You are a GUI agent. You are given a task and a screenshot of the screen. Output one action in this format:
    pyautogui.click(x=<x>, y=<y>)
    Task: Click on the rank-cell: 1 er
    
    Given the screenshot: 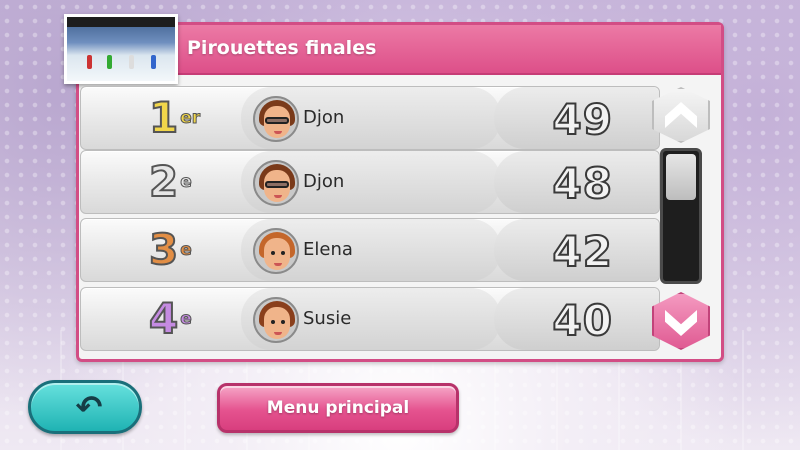 What is the action you would take?
    pyautogui.click(x=166, y=118)
    